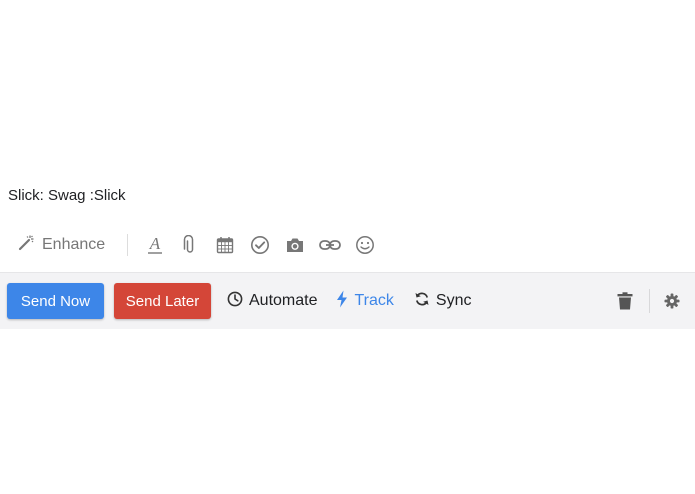 This screenshot has width=695, height=494. What do you see at coordinates (374, 300) in the screenshot?
I see `track-label: Track` at bounding box center [374, 300].